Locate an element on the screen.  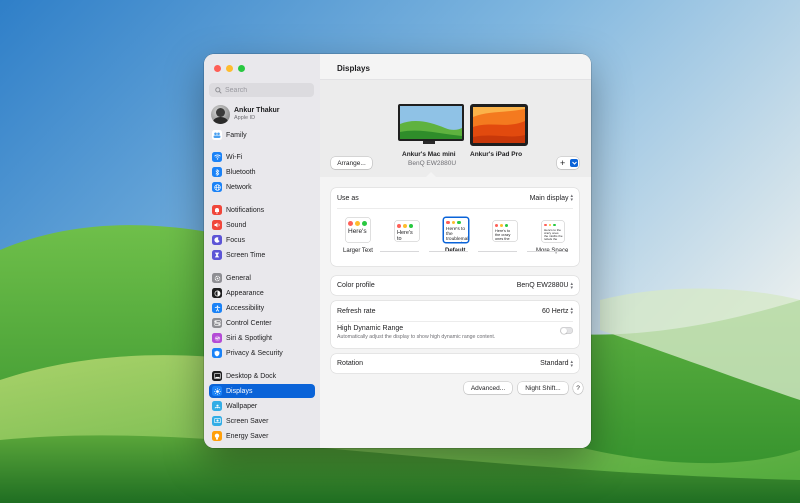
sidebar-item-general: General is located at coordinates (262, 278).